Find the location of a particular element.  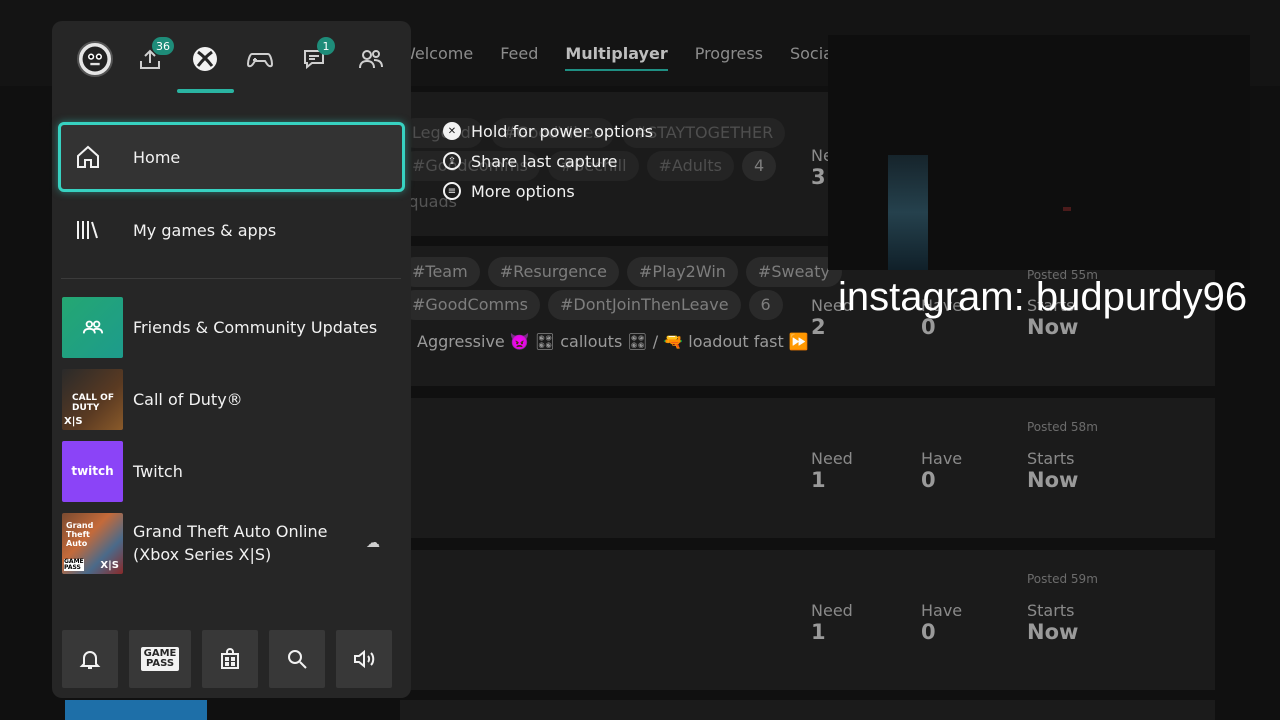

lfg-post-card: Posted 59m Need 1 Have 0 Starts Now is located at coordinates (807, 620).